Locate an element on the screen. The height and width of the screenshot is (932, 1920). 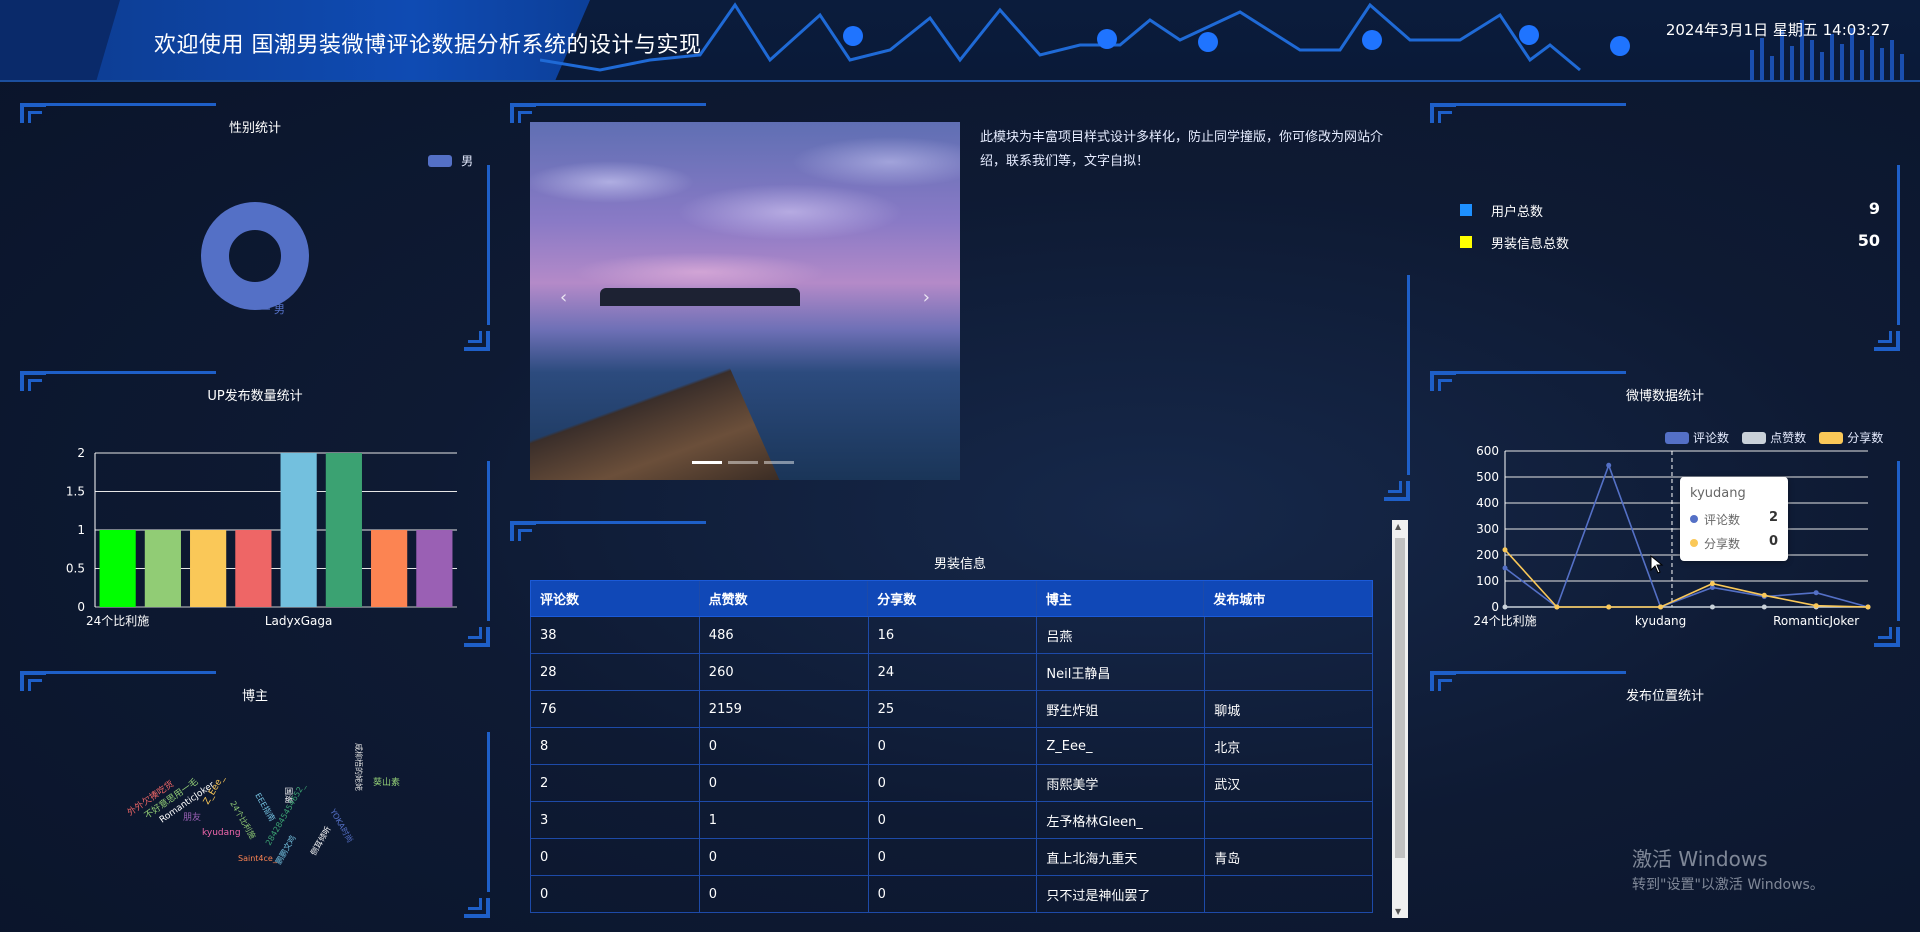
table-header-cell: 发布城市 is located at coordinates (1288, 598).